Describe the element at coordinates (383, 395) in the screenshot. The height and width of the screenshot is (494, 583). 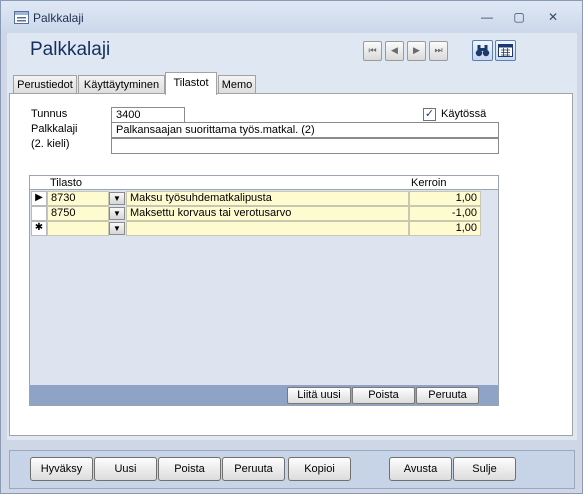
I see `grid-poista-button: Poista` at that location.